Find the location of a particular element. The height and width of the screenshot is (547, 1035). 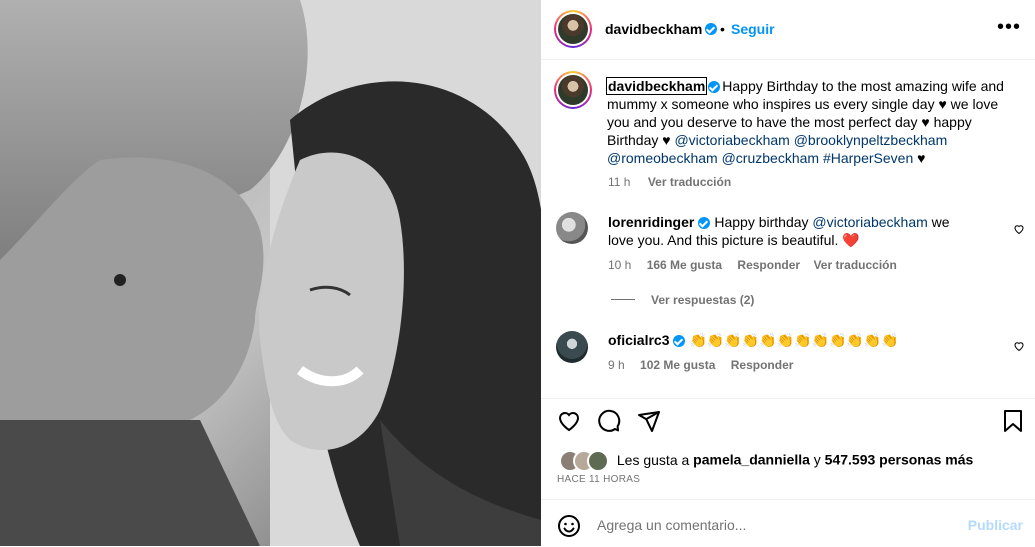

comment-likes: 102 Me gusta is located at coordinates (677, 365).